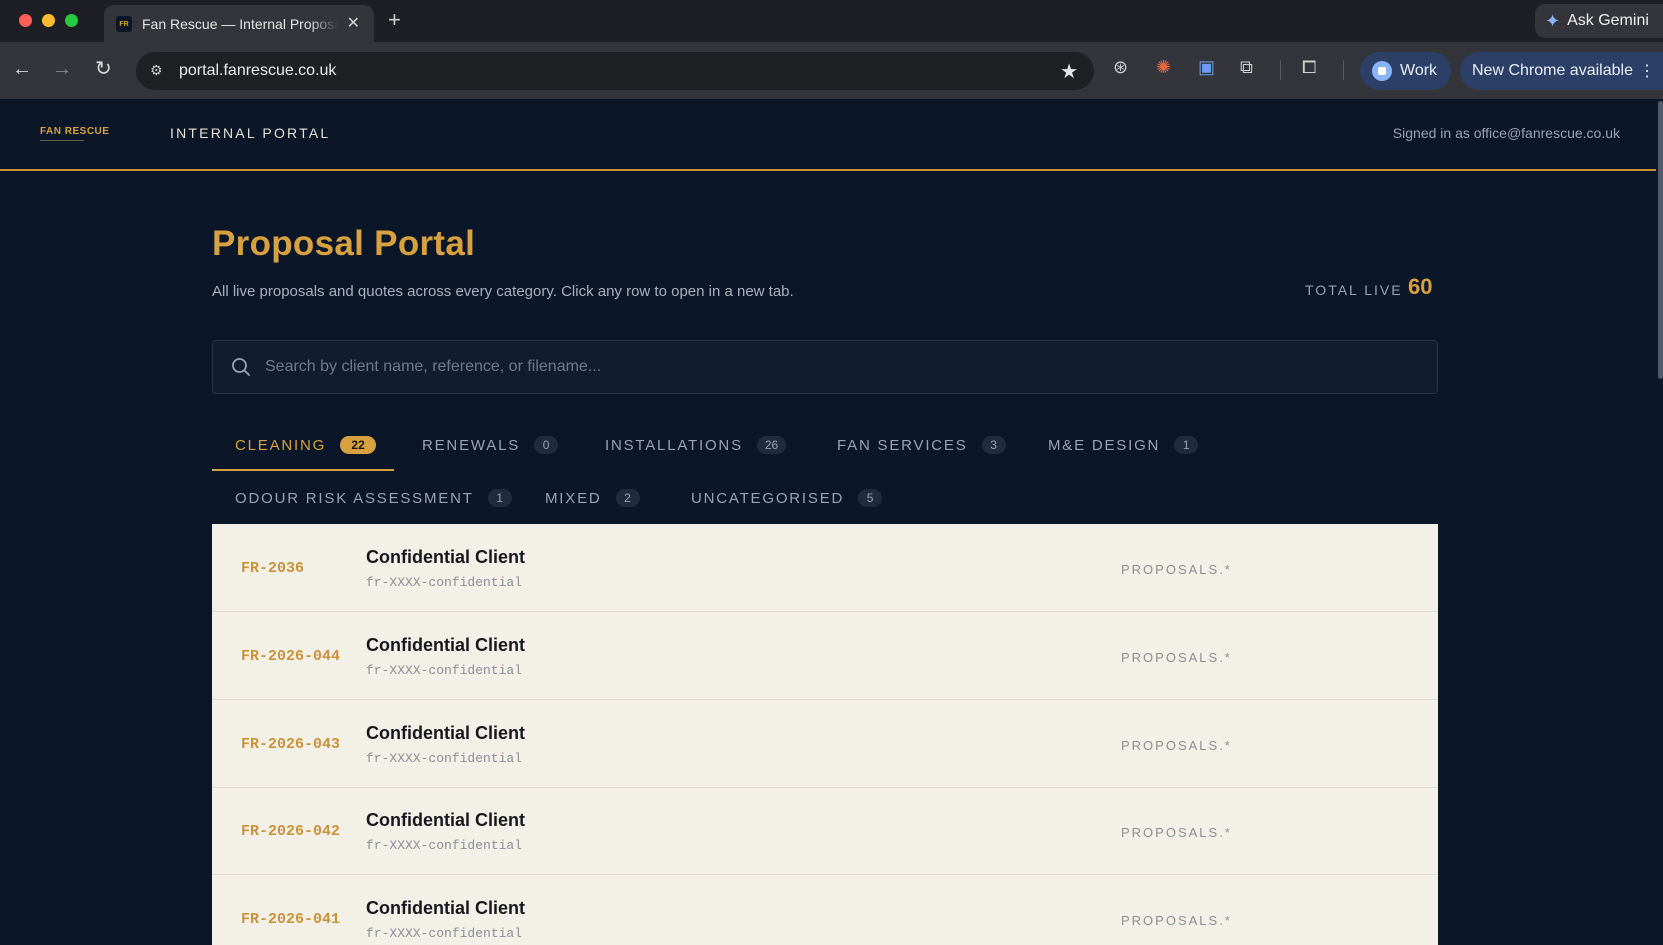 The width and height of the screenshot is (1663, 945). I want to click on tab-mixed: MIXED 2, so click(592, 498).